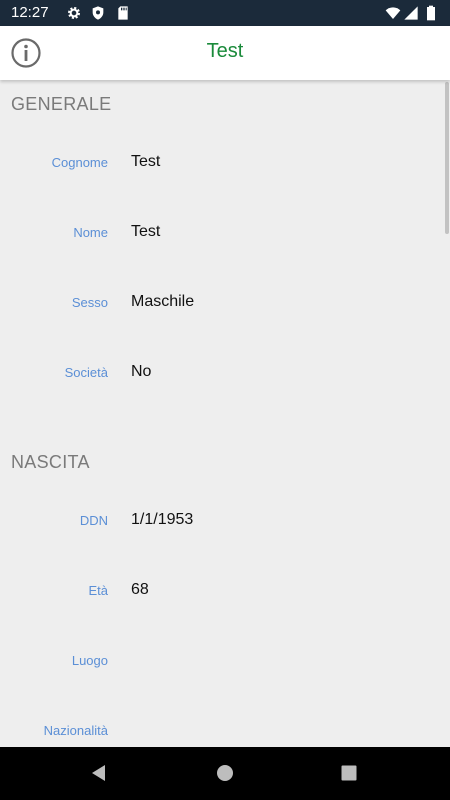 The width and height of the screenshot is (450, 800). What do you see at coordinates (98, 13) in the screenshot?
I see `shield-icon` at bounding box center [98, 13].